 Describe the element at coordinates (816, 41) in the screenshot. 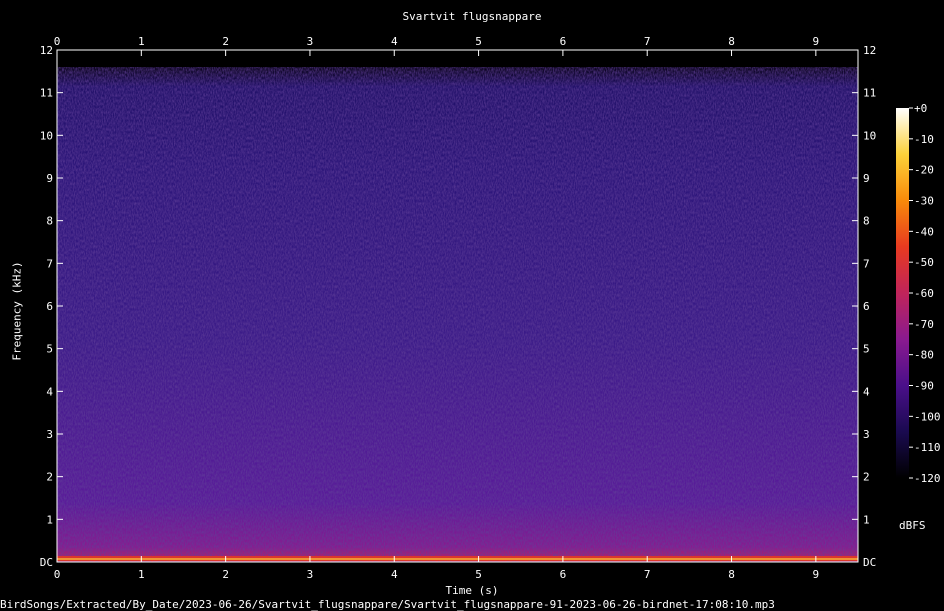

I see `x-tick-label-top: 9` at that location.